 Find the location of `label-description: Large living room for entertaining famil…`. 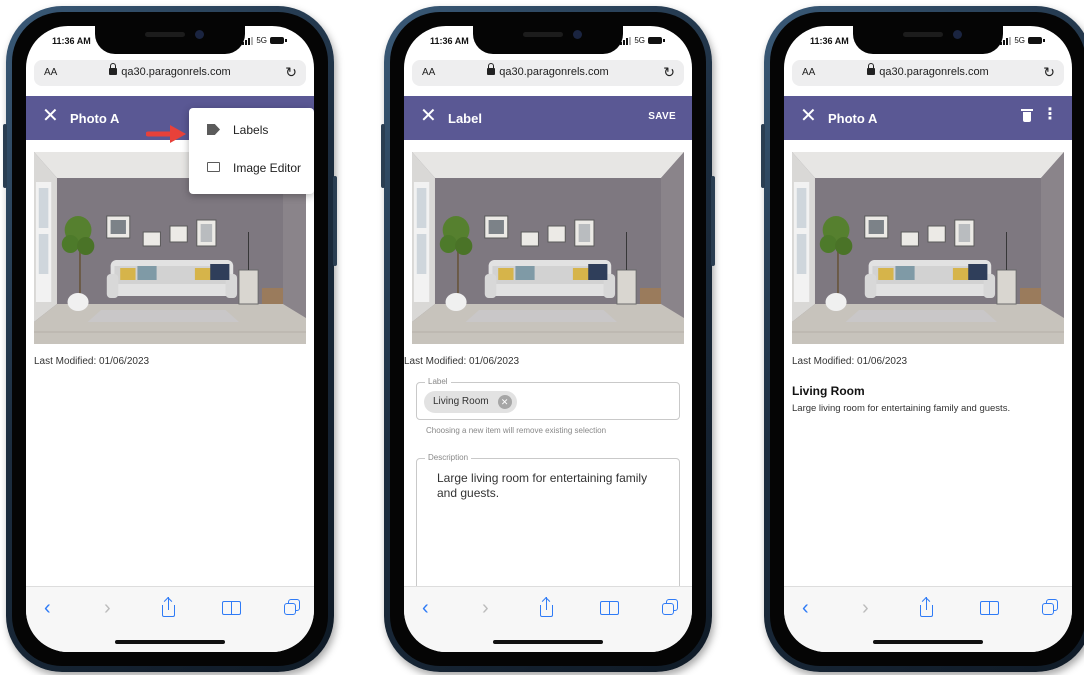

label-description: Large living room for entertaining famil… is located at coordinates (901, 408).